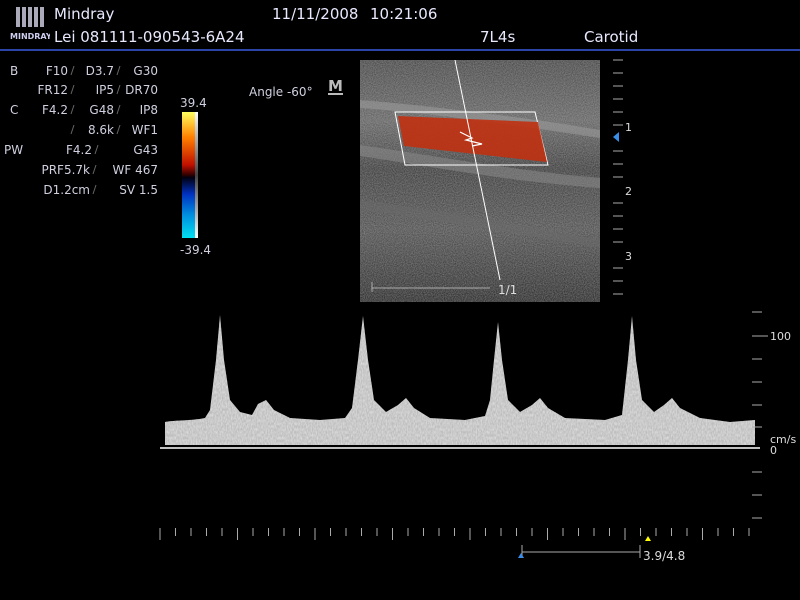  Describe the element at coordinates (616, 137) in the screenshot. I see `focus-marker-icon` at that location.